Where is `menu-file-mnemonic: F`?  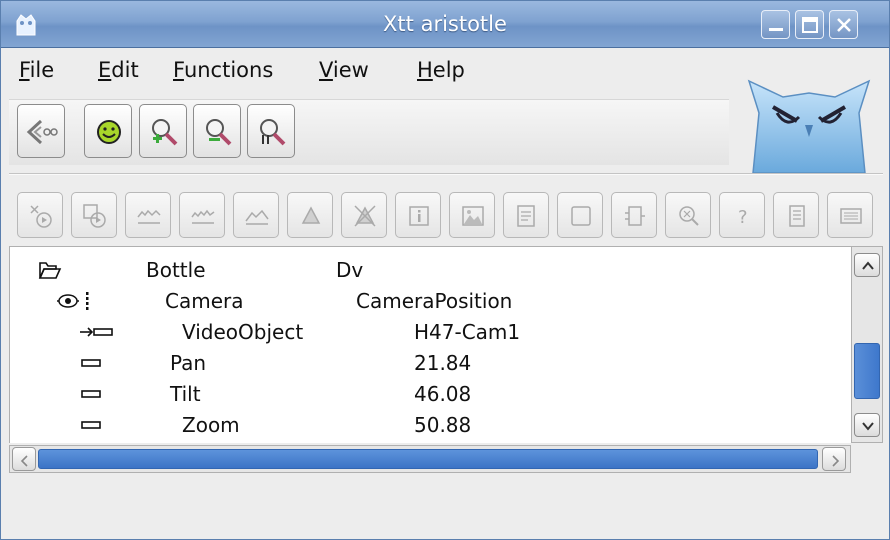 menu-file-mnemonic: F is located at coordinates (24, 70).